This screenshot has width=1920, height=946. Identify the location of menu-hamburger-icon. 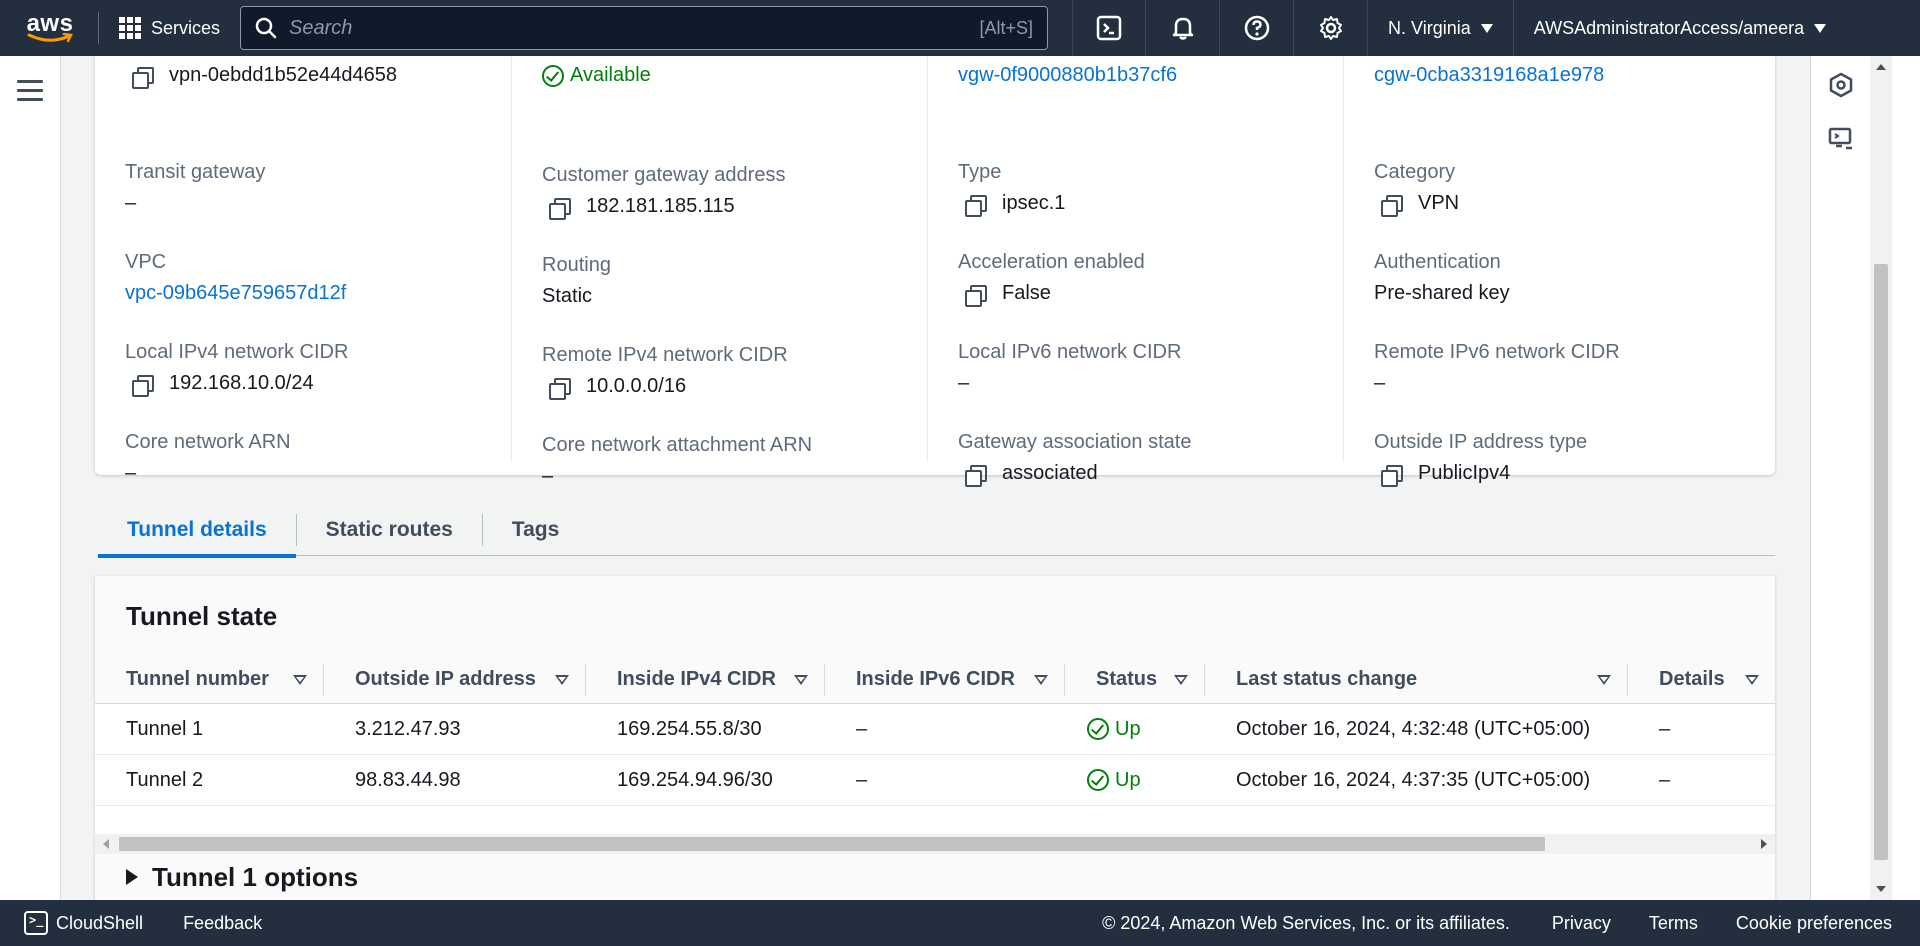
(30, 93).